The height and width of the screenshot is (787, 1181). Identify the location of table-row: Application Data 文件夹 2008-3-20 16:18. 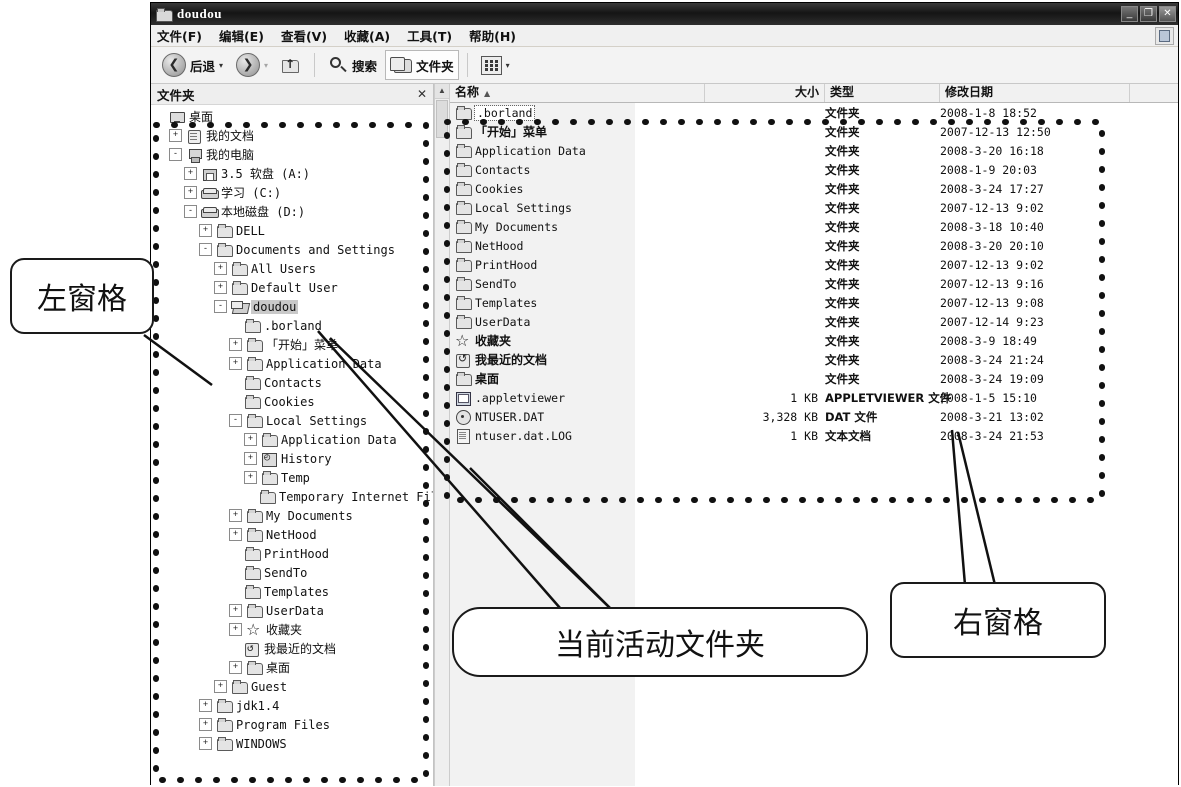
(814, 150).